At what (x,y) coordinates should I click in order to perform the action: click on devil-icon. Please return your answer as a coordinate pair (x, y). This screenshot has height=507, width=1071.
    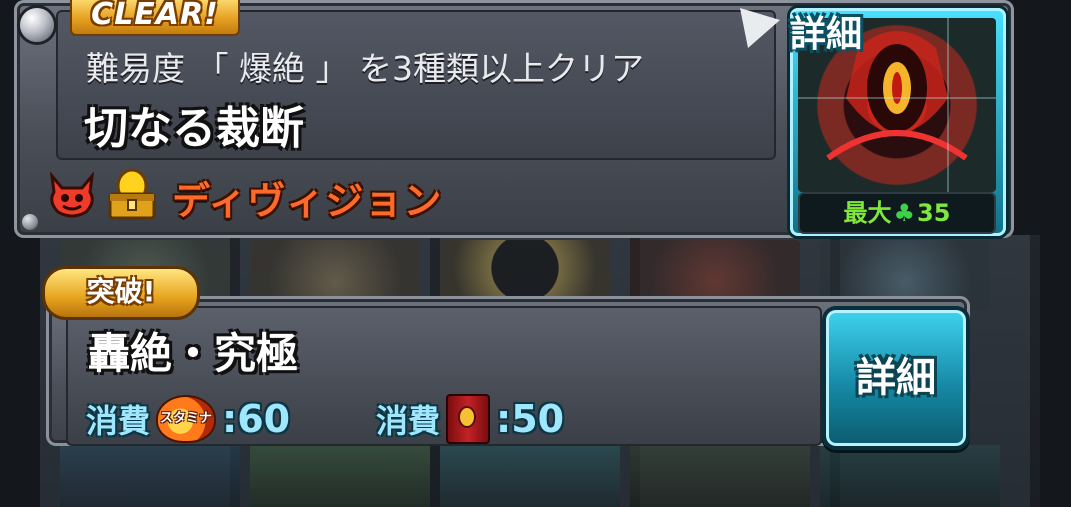
    Looking at the image, I should click on (72, 195).